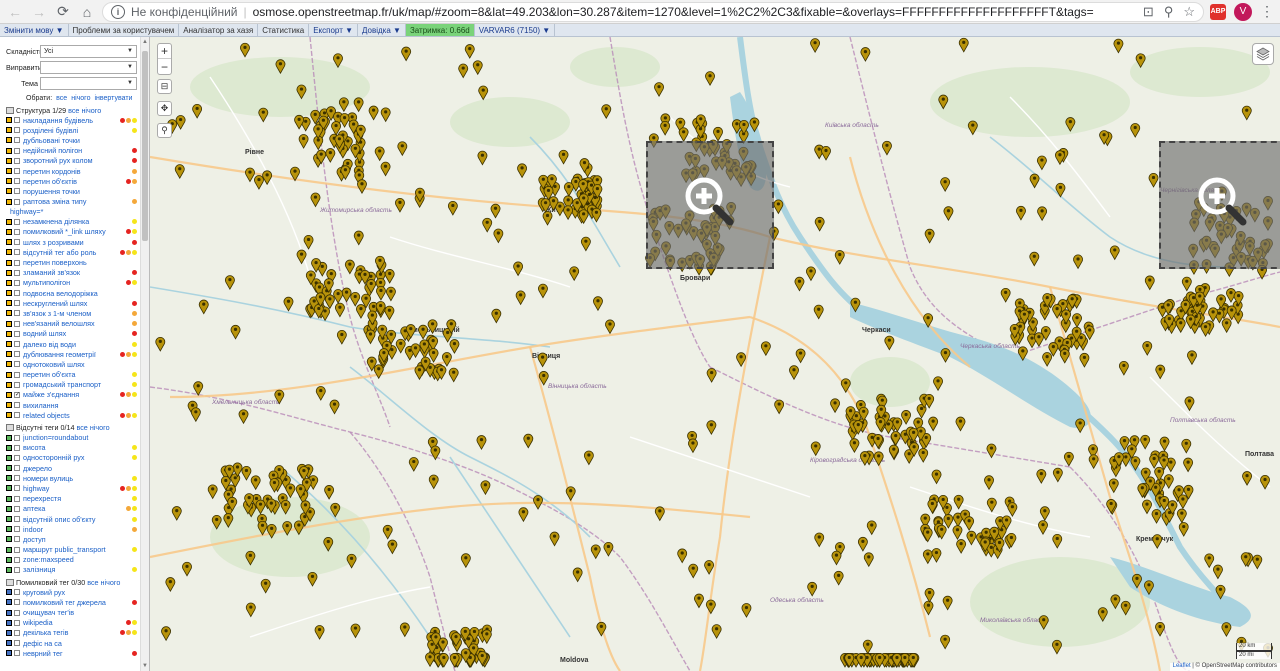 The width and height of the screenshot is (1280, 671). Describe the element at coordinates (71, 633) in the screenshot. I see `issue-type-item: декілька тегів` at that location.